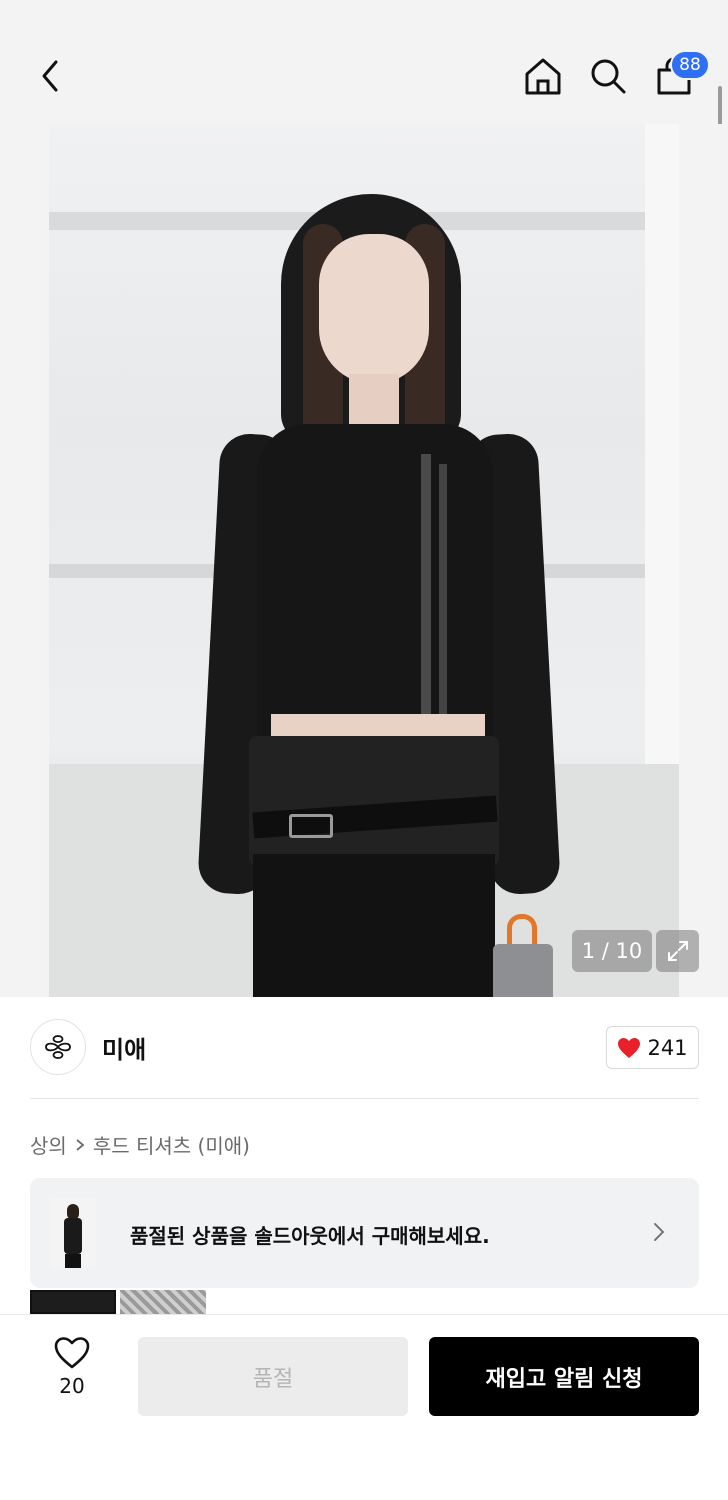 The height and width of the screenshot is (1500, 728). Describe the element at coordinates (564, 1376) in the screenshot. I see `restock-alert-button: 재입고 알림 신청` at that location.